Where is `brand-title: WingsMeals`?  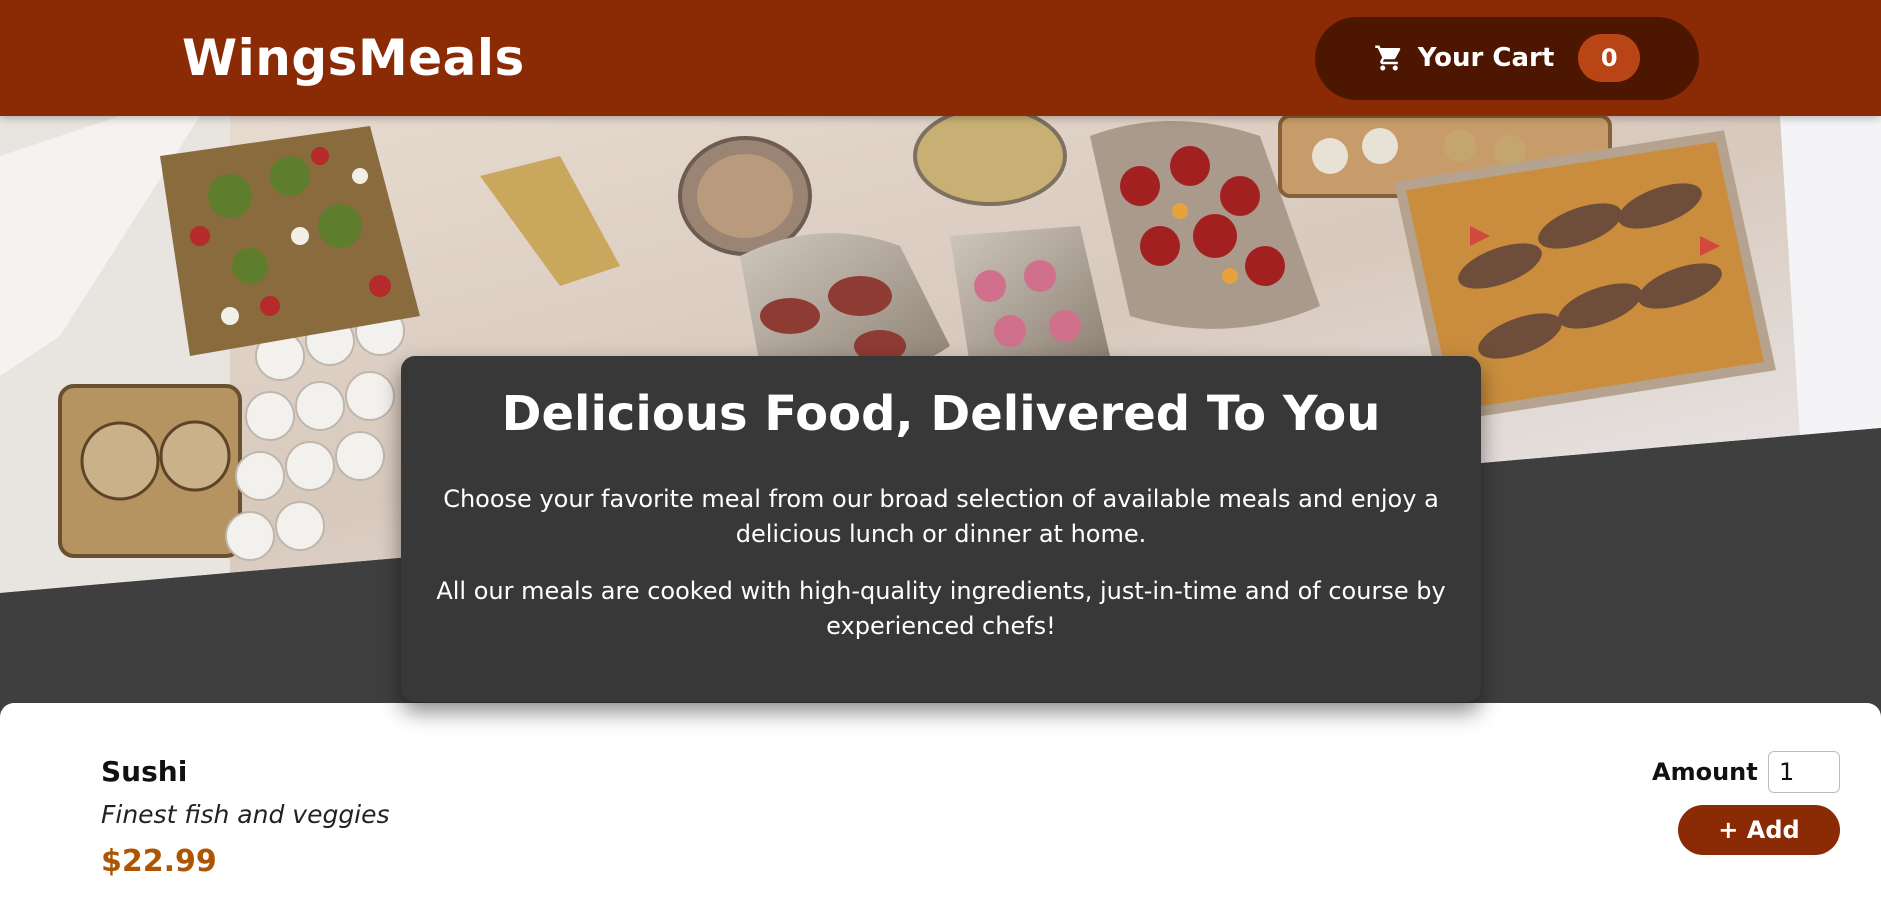 brand-title: WingsMeals is located at coordinates (353, 58).